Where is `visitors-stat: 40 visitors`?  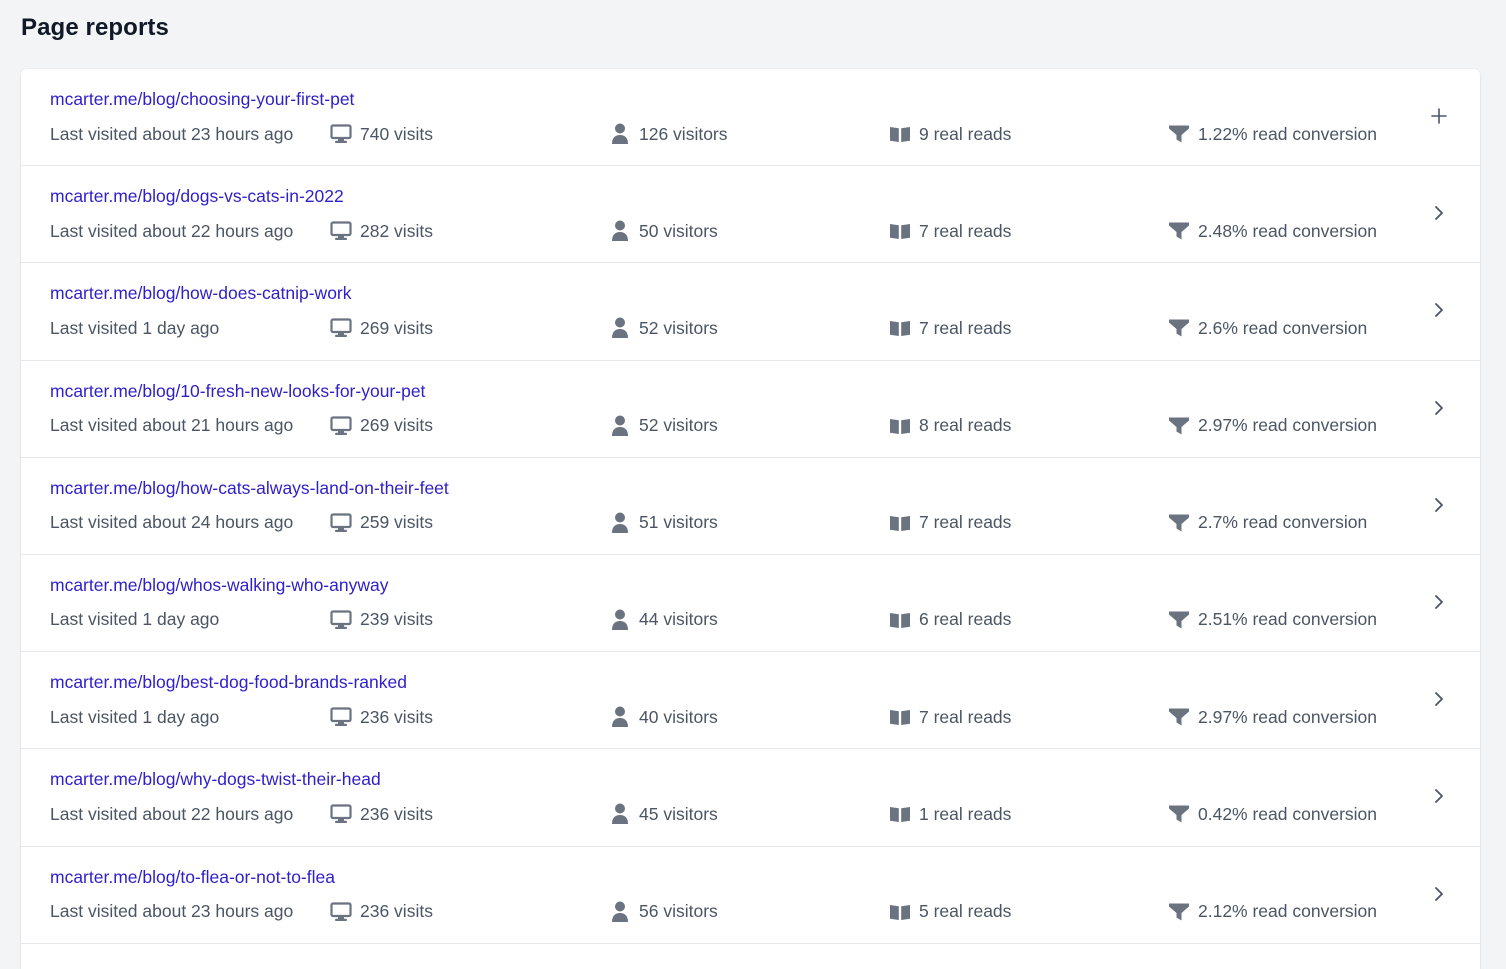
visitors-stat: 40 visitors is located at coordinates (663, 717).